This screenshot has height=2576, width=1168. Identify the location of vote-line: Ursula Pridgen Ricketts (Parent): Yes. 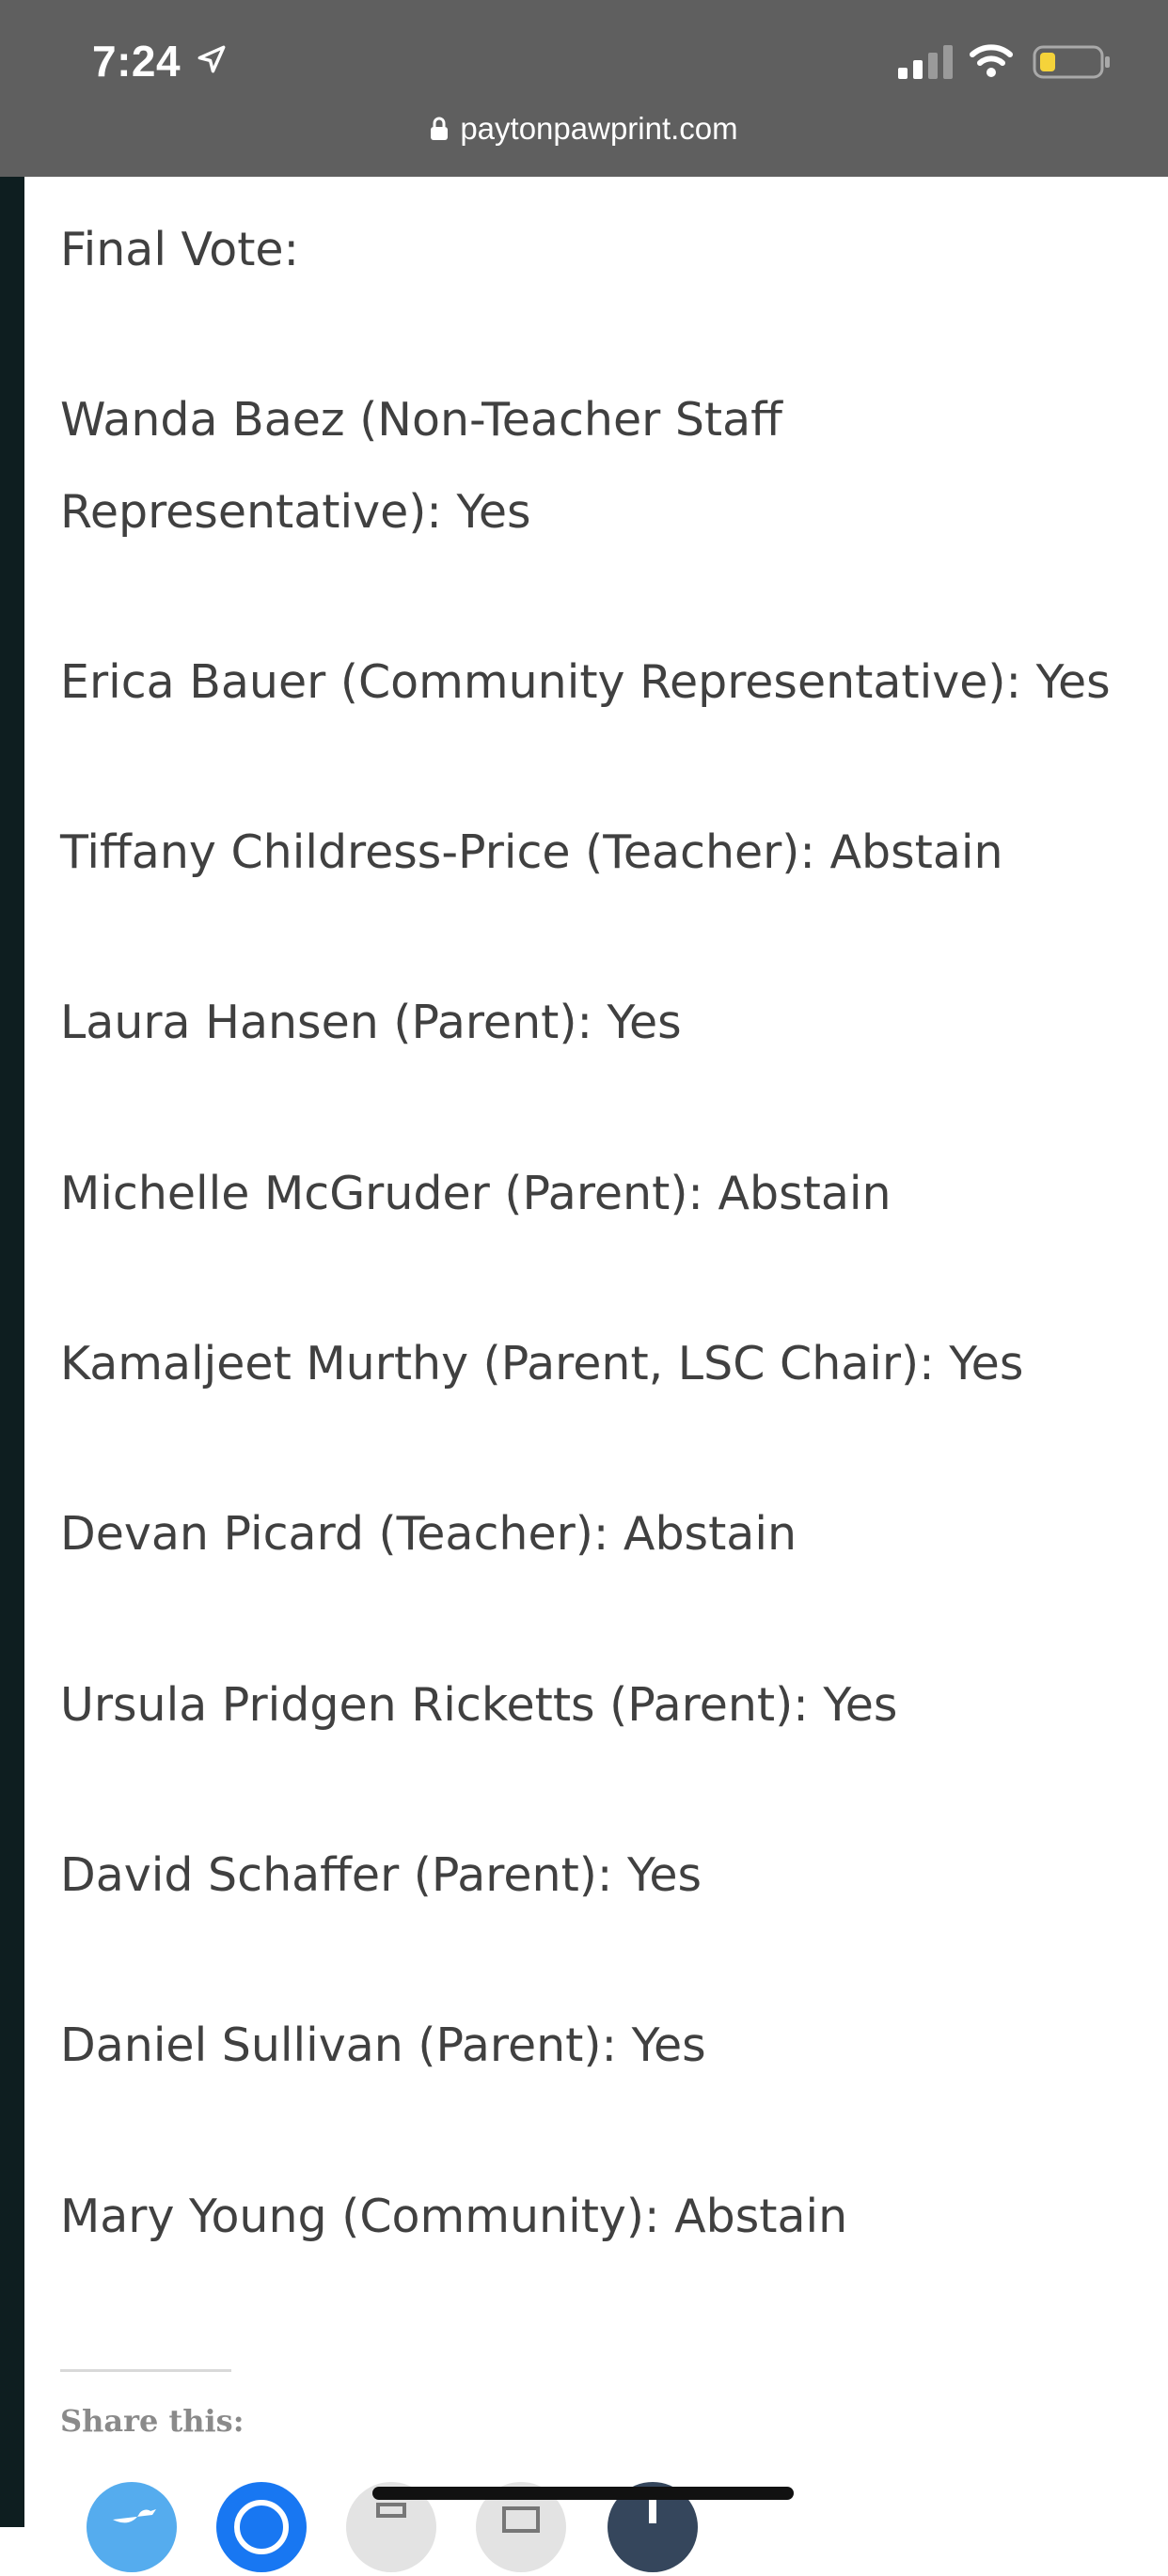
(479, 1705).